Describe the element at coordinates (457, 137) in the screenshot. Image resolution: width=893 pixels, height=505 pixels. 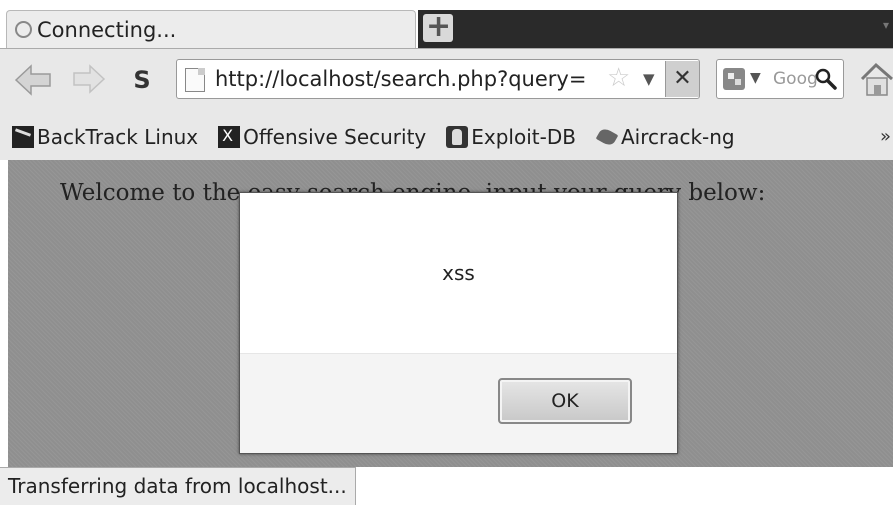
I see `exploit-db-icon` at that location.